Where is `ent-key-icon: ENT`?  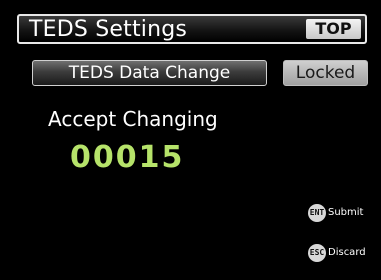
ent-key-icon: ENT is located at coordinates (317, 213).